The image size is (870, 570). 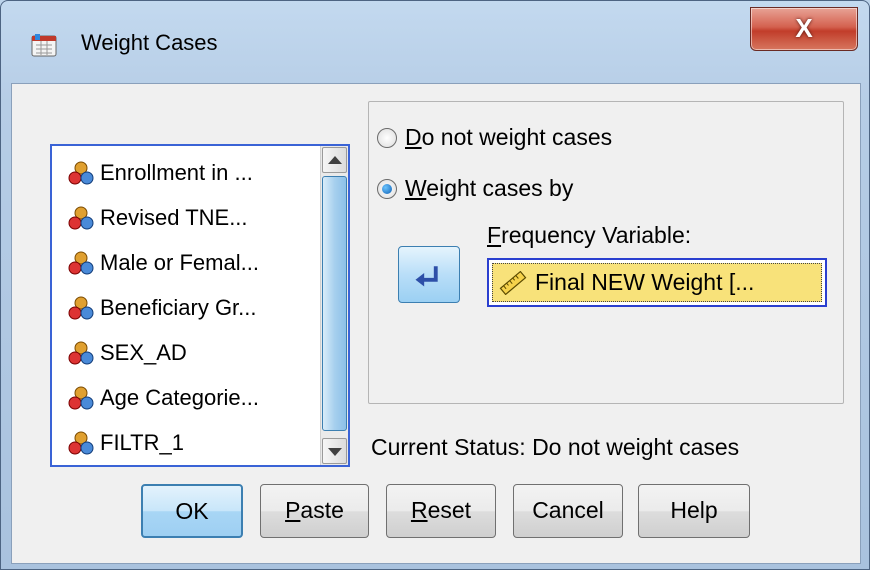 I want to click on scroll-thumb, so click(x=334, y=303).